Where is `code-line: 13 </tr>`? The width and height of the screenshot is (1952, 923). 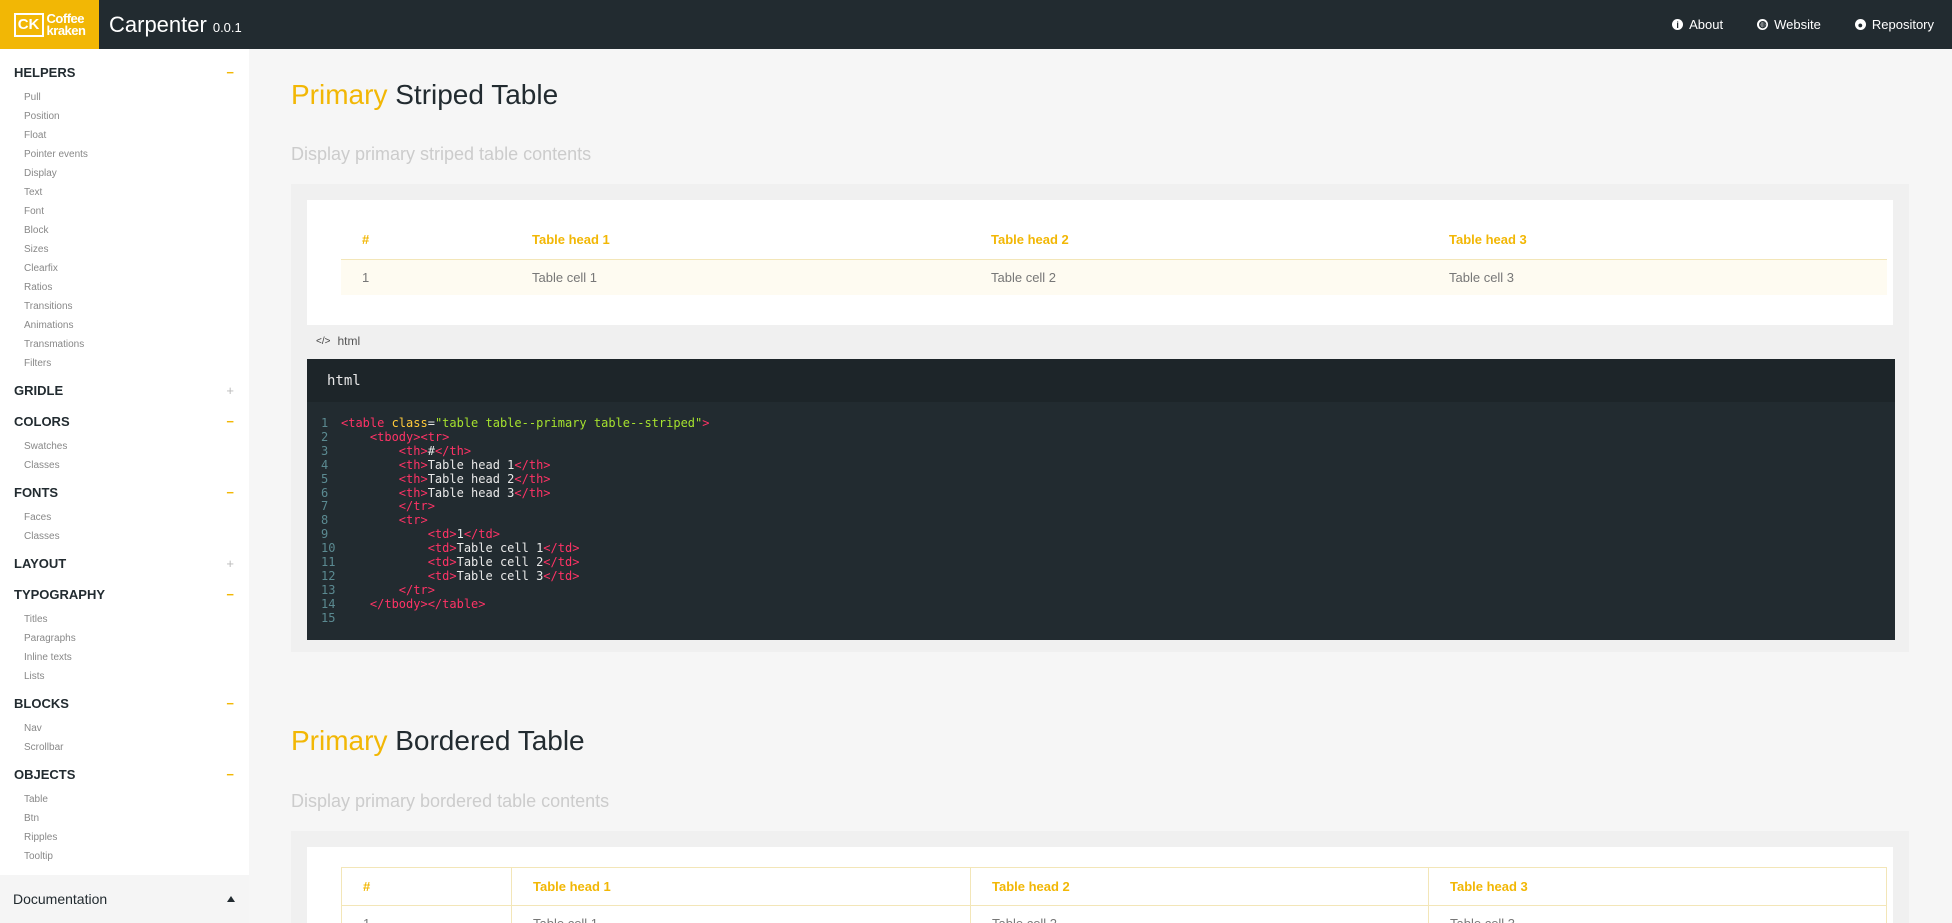
code-line: 13 </tr> is located at coordinates (378, 589).